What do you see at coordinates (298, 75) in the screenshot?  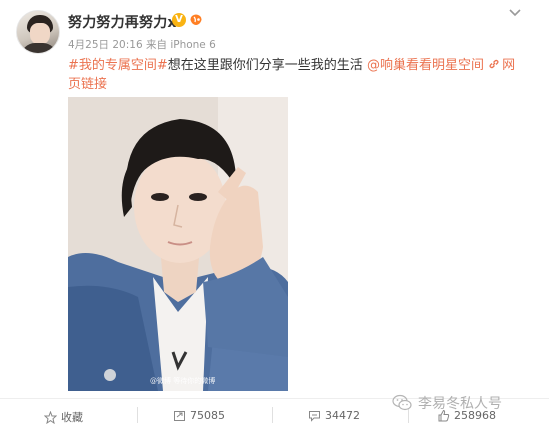 I see `post-text: #我的专属空间#想在这里跟你们分享一些我的生活 @响巢看看明星空间 网 页链接` at bounding box center [298, 75].